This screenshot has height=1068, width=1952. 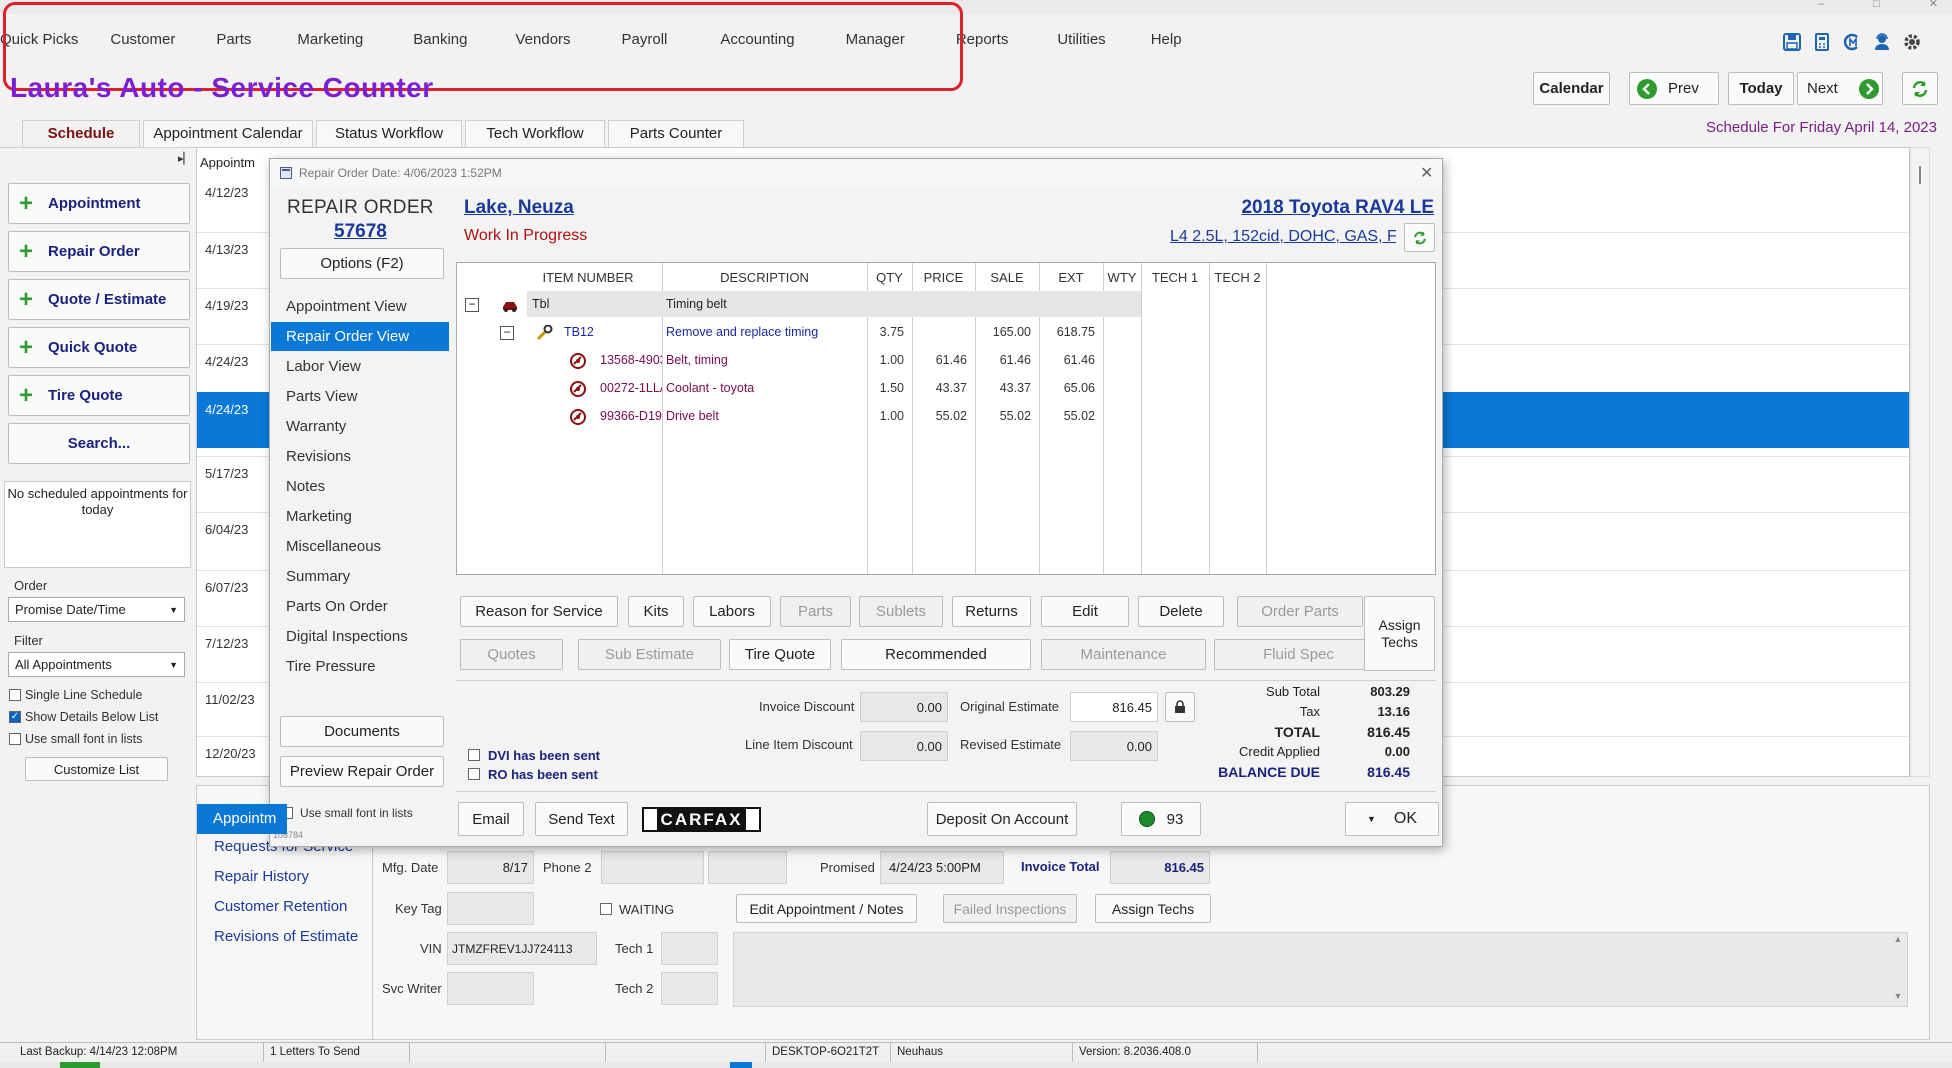 I want to click on menu-help: Help, so click(x=1166, y=40).